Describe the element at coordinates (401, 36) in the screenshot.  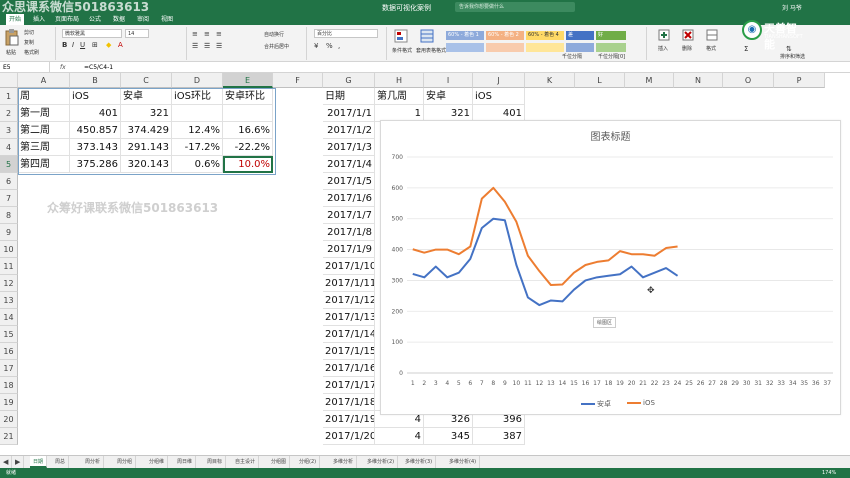
I see `conditional-format-icon` at that location.